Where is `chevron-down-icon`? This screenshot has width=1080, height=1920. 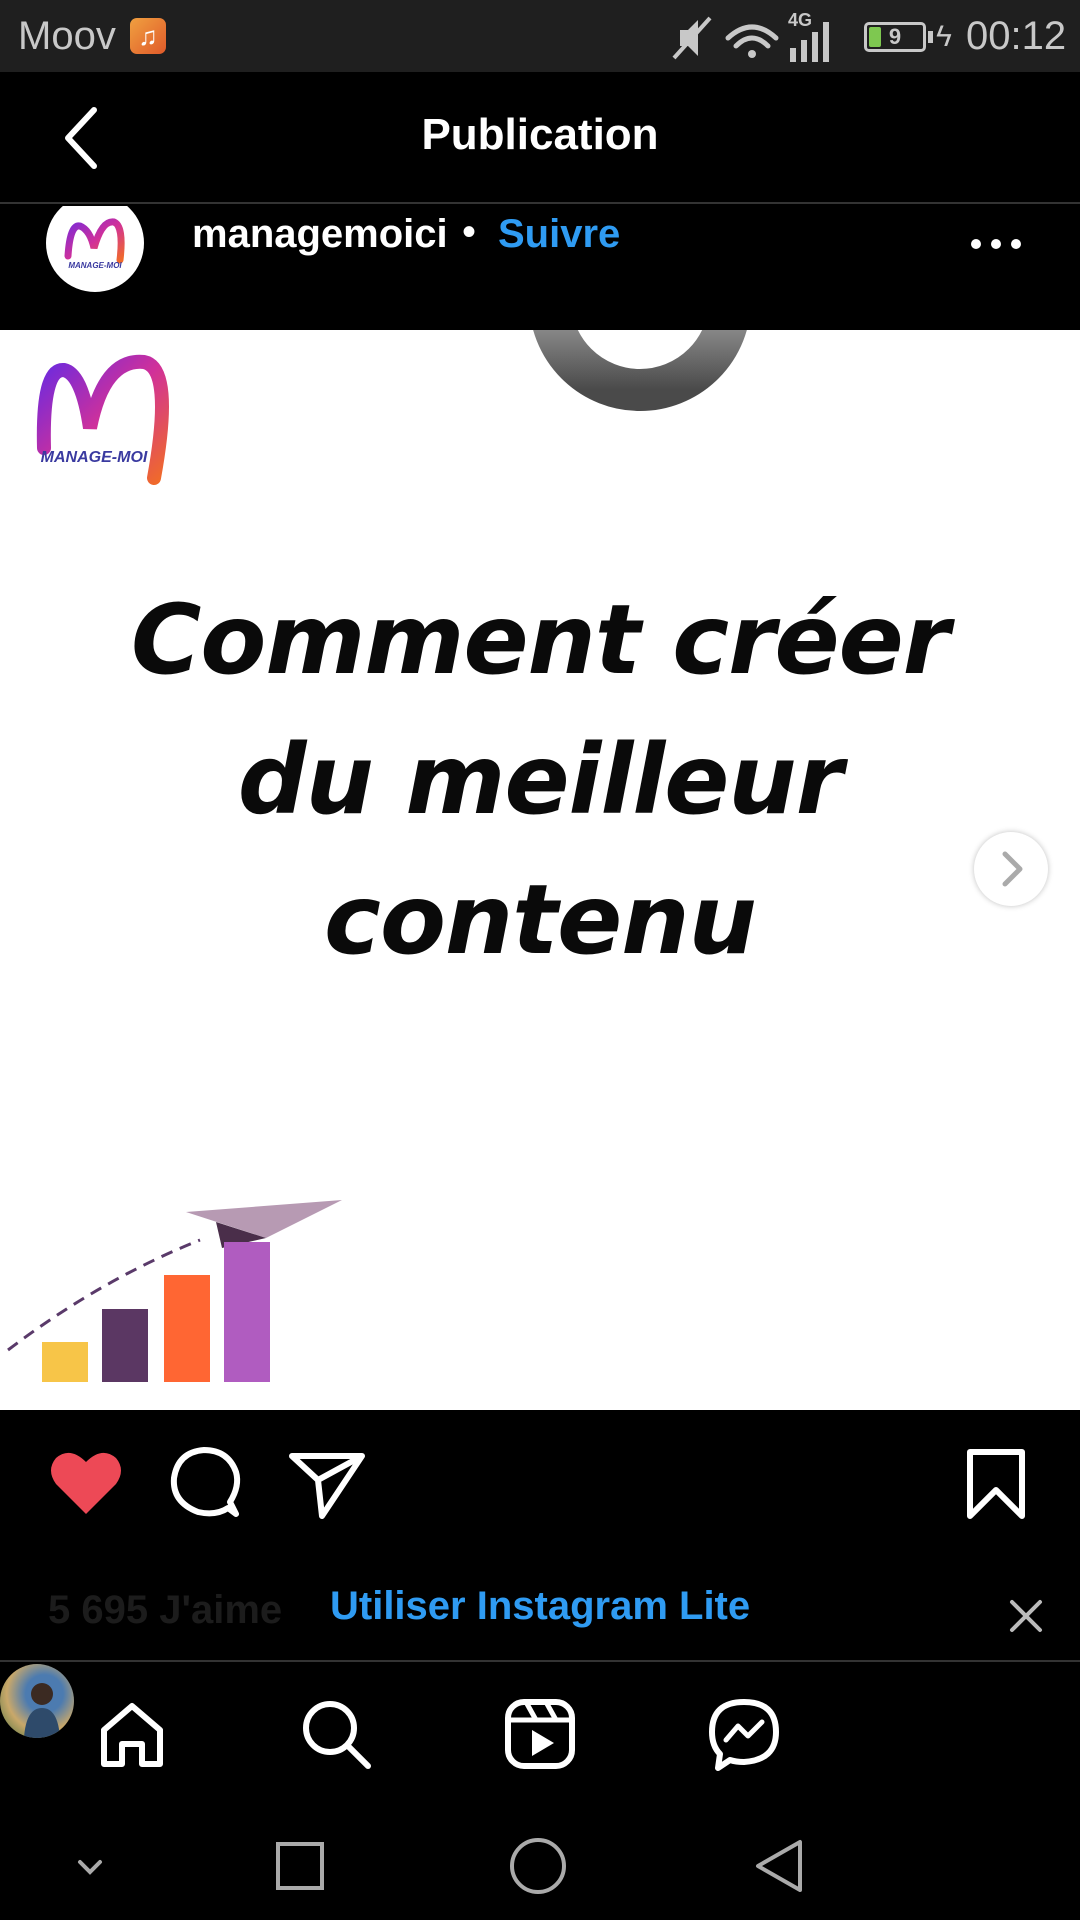
chevron-down-icon is located at coordinates (90, 1867).